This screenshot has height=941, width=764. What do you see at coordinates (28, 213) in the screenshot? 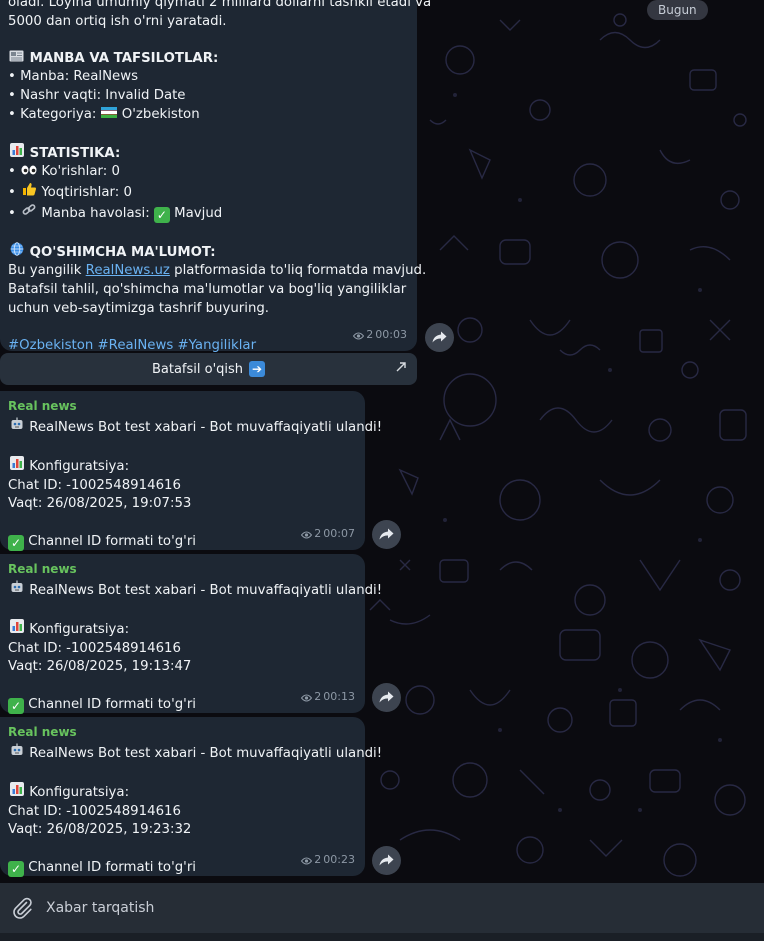
I see `link-icon` at bounding box center [28, 213].